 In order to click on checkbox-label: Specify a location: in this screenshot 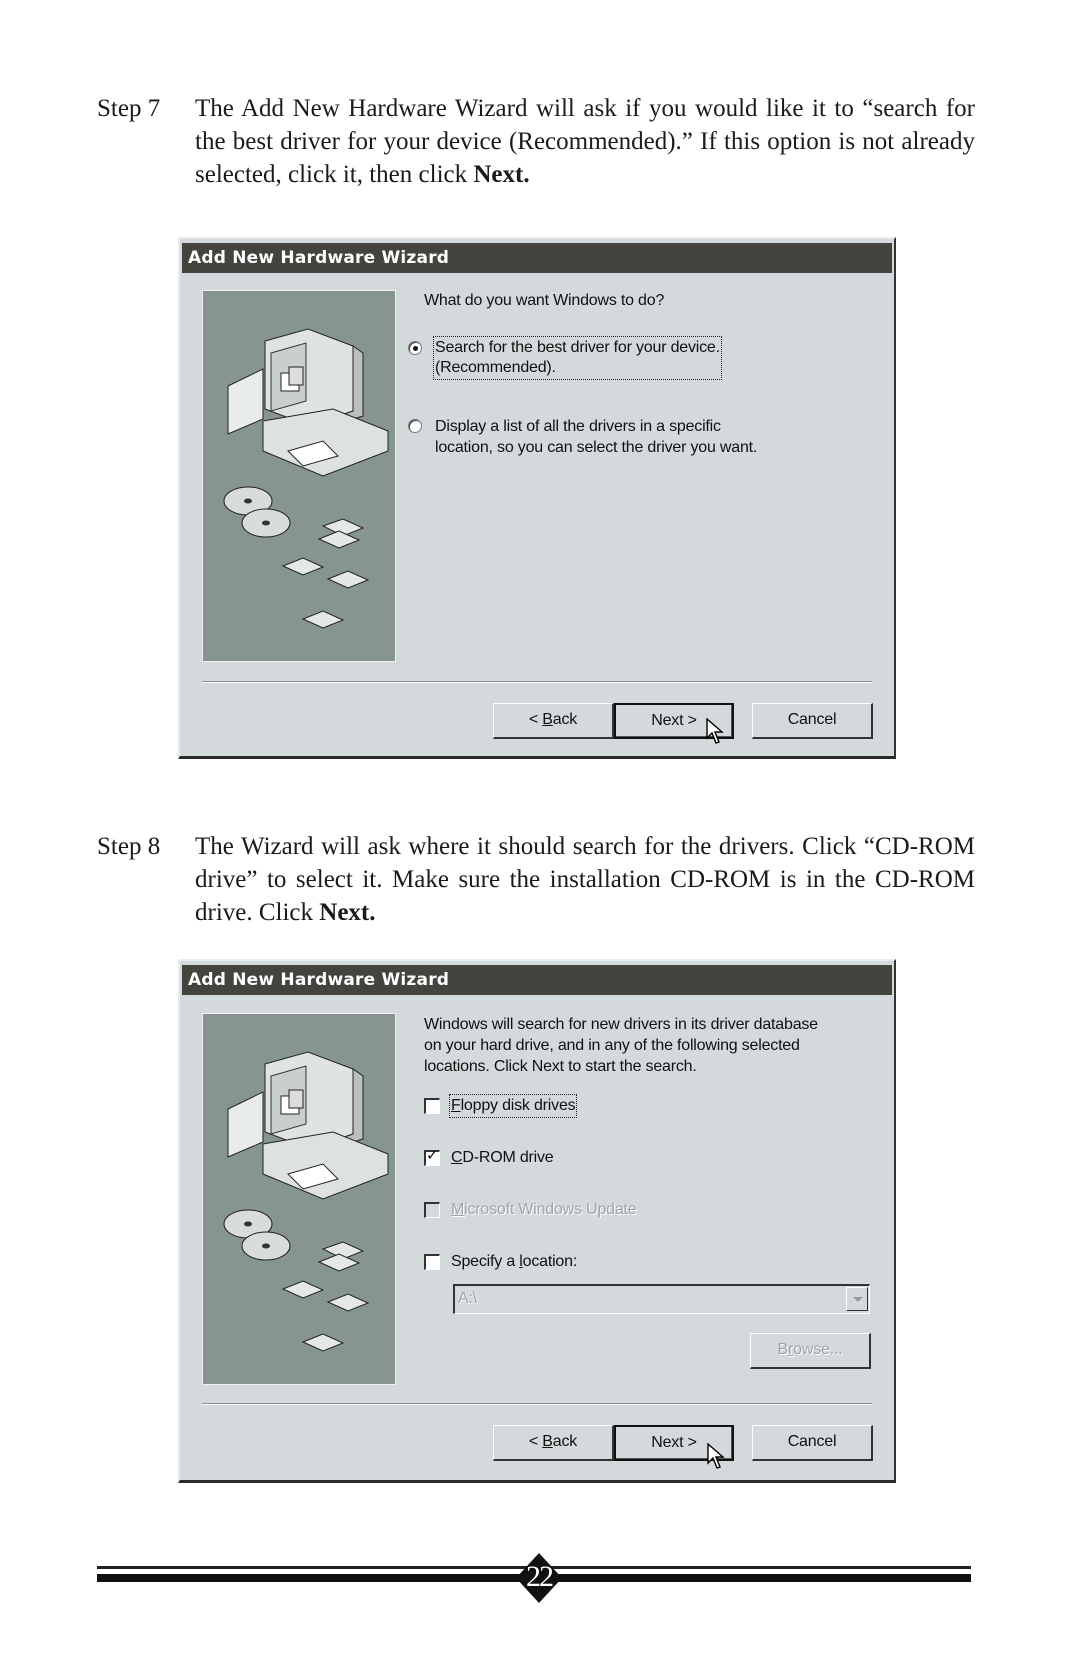, I will do `click(514, 1262)`.